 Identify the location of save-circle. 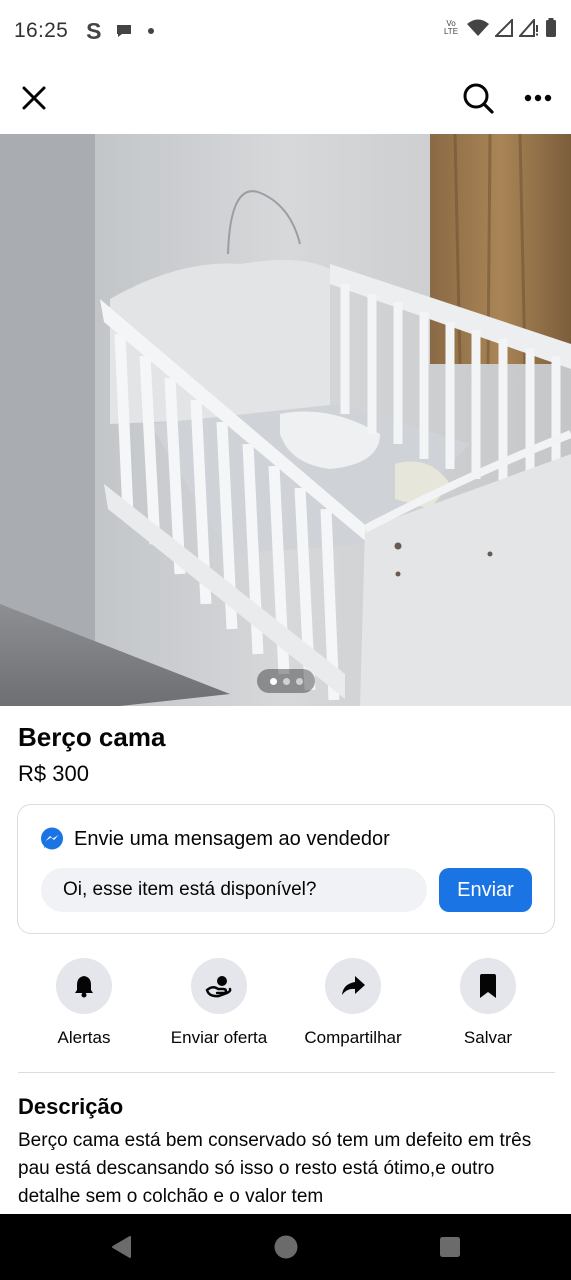
(488, 986).